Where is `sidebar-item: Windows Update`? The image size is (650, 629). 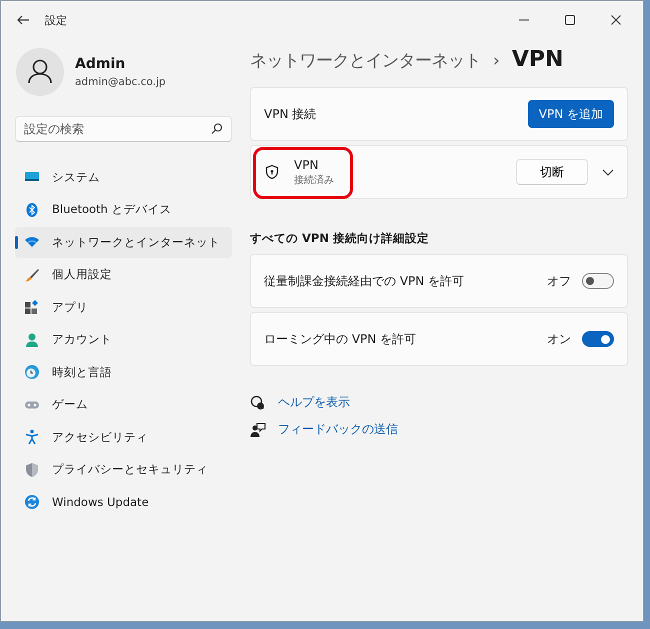
sidebar-item: Windows Update is located at coordinates (123, 502).